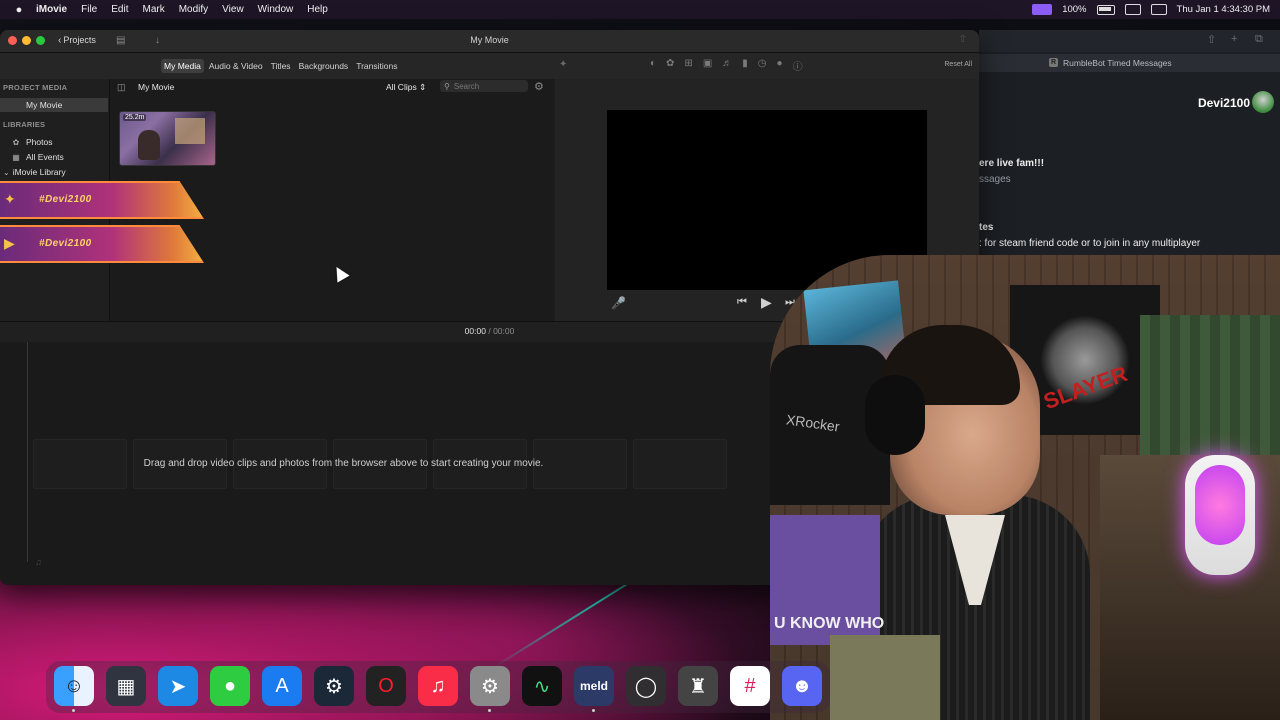  What do you see at coordinates (1263, 102) in the screenshot?
I see `avatar` at bounding box center [1263, 102].